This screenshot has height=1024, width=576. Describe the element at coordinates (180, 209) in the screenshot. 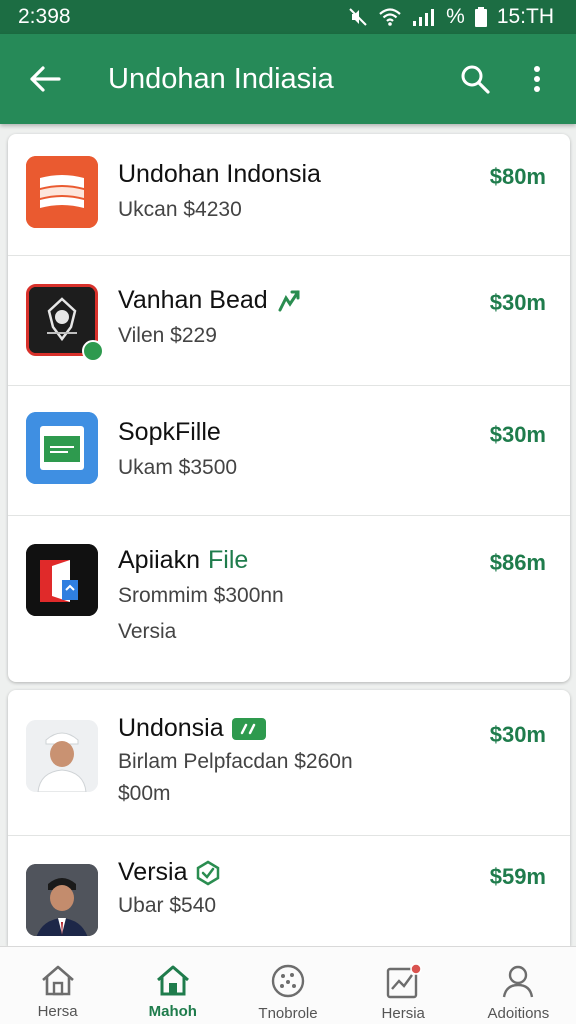

I see `item-subtitle: Ukcan $4230` at that location.